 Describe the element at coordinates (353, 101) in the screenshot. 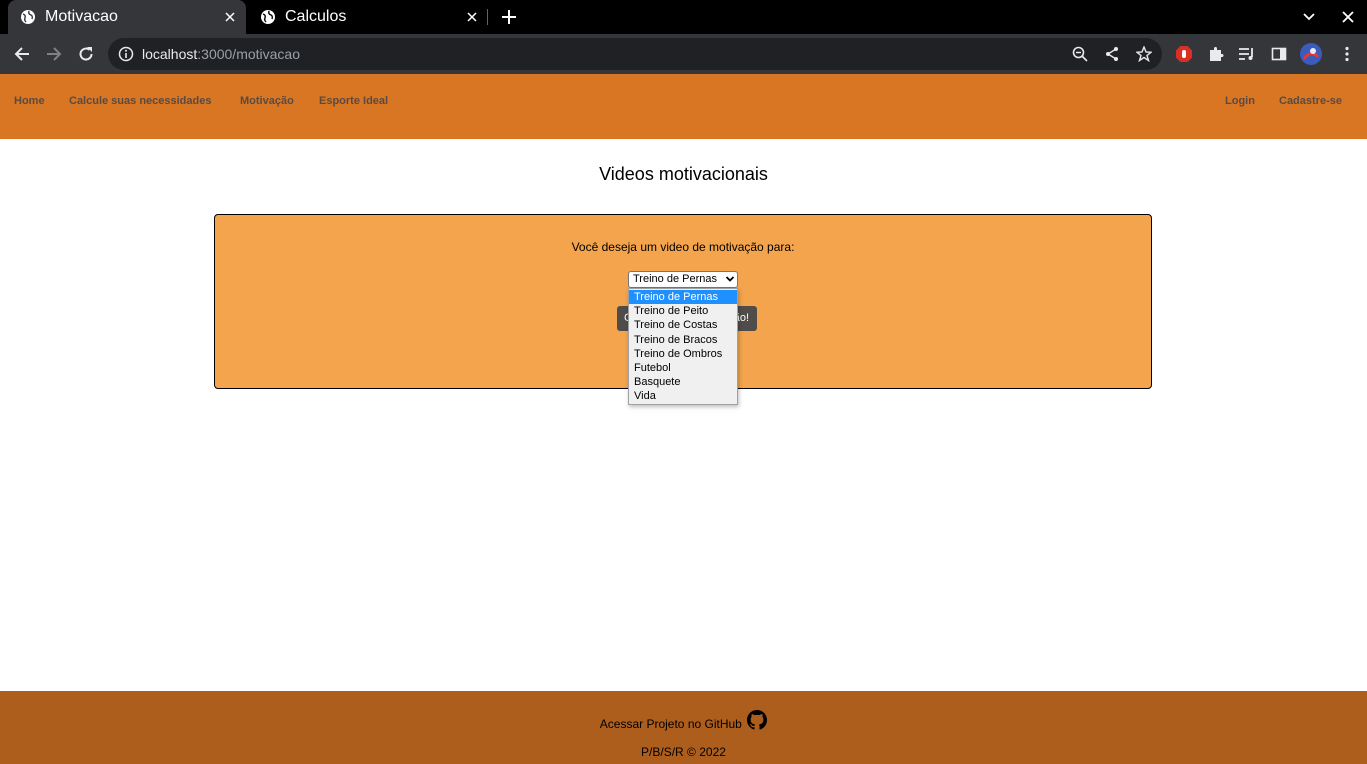

I see `nav-link-esporte-ideal: Esporte Ideal` at that location.